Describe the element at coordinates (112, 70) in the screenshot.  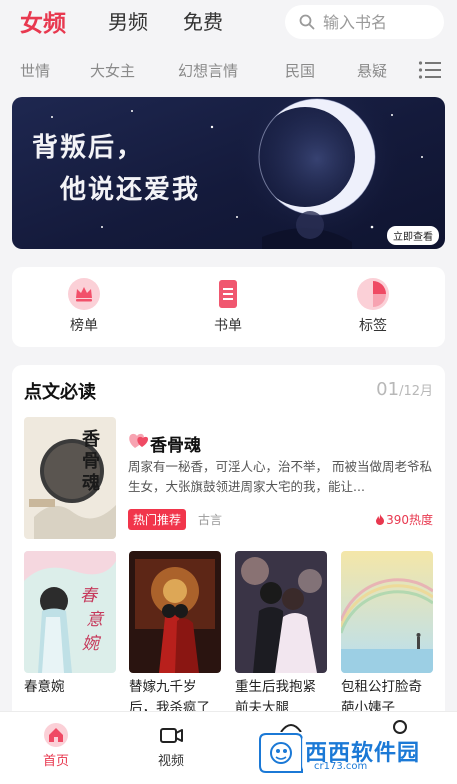
I see `category-item: 大女主` at that location.